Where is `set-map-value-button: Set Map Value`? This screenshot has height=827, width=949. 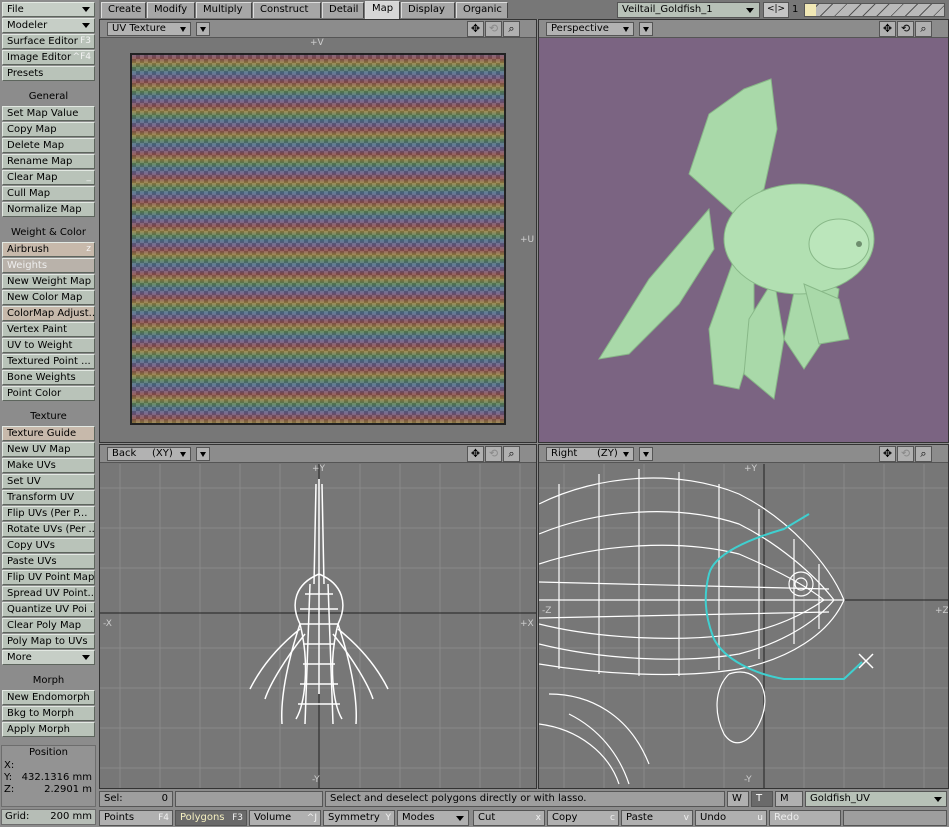 set-map-value-button: Set Map Value is located at coordinates (48, 113).